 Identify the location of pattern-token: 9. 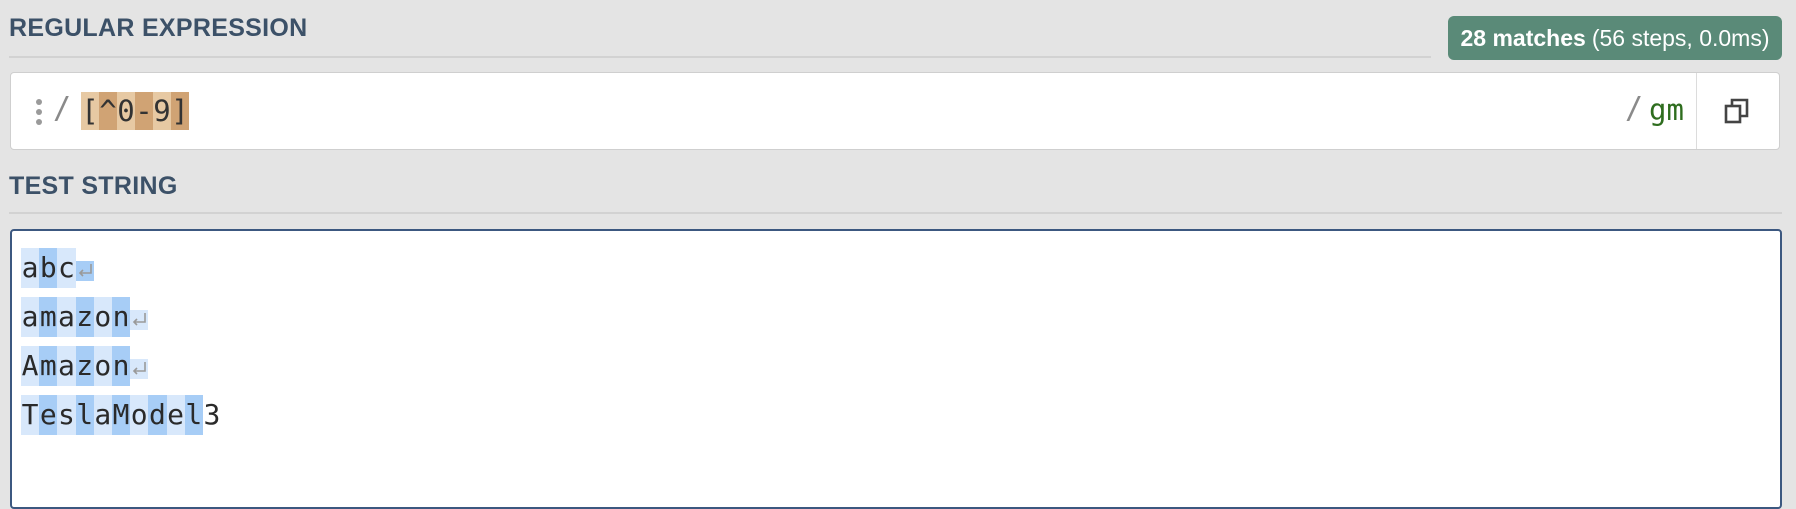
(162, 111).